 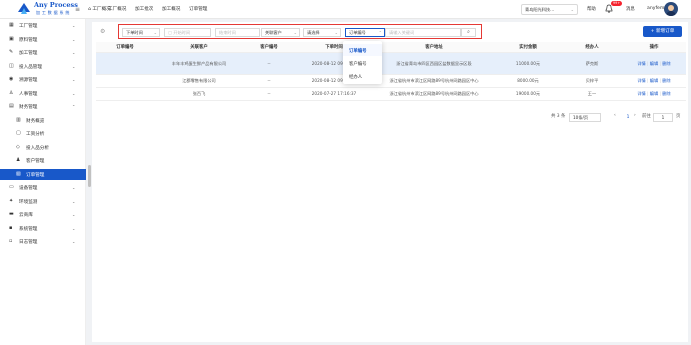 What do you see at coordinates (102, 31) in the screenshot?
I see `settings-icon: ⚙` at bounding box center [102, 31].